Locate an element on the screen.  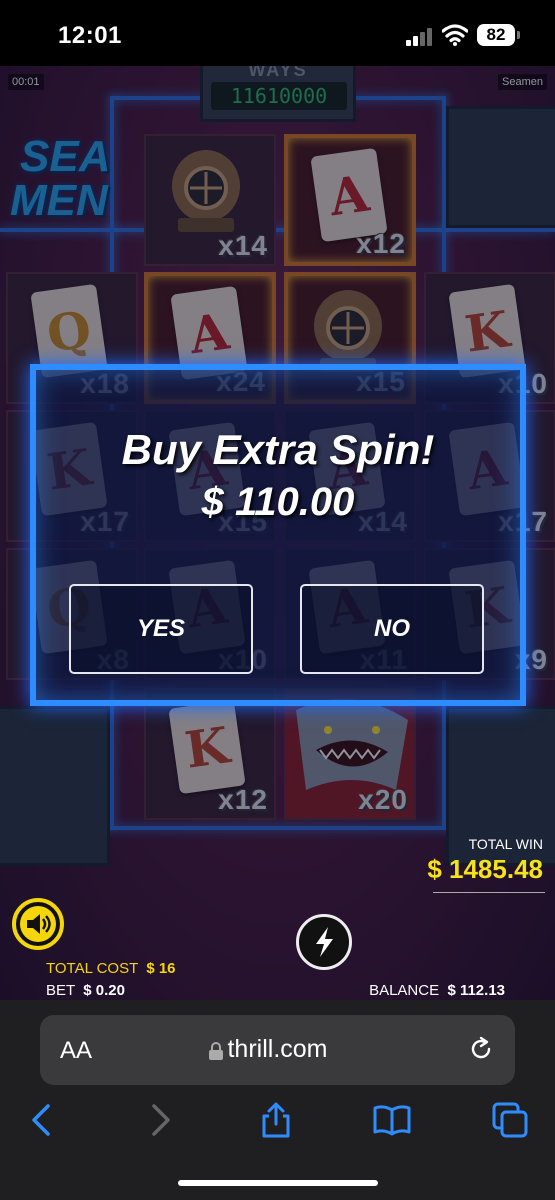
turbo-spin-button is located at coordinates (324, 942).